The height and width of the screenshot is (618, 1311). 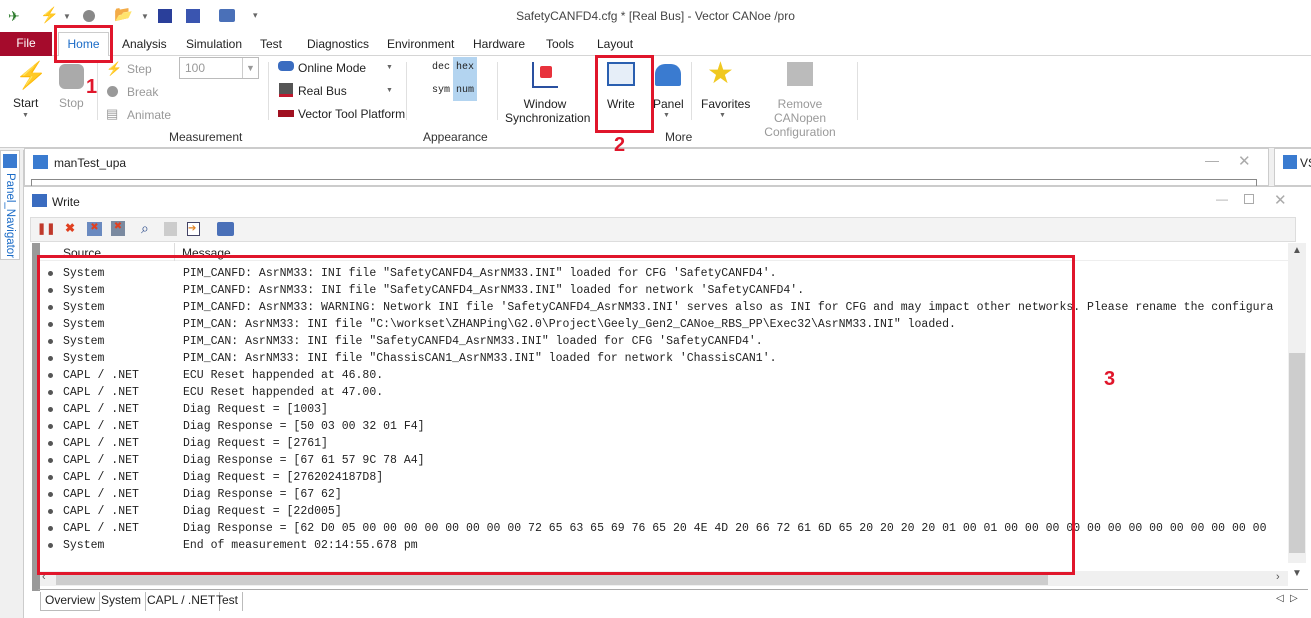 What do you see at coordinates (1278, 577) in the screenshot?
I see `scroll-right-icon: ›` at bounding box center [1278, 577].